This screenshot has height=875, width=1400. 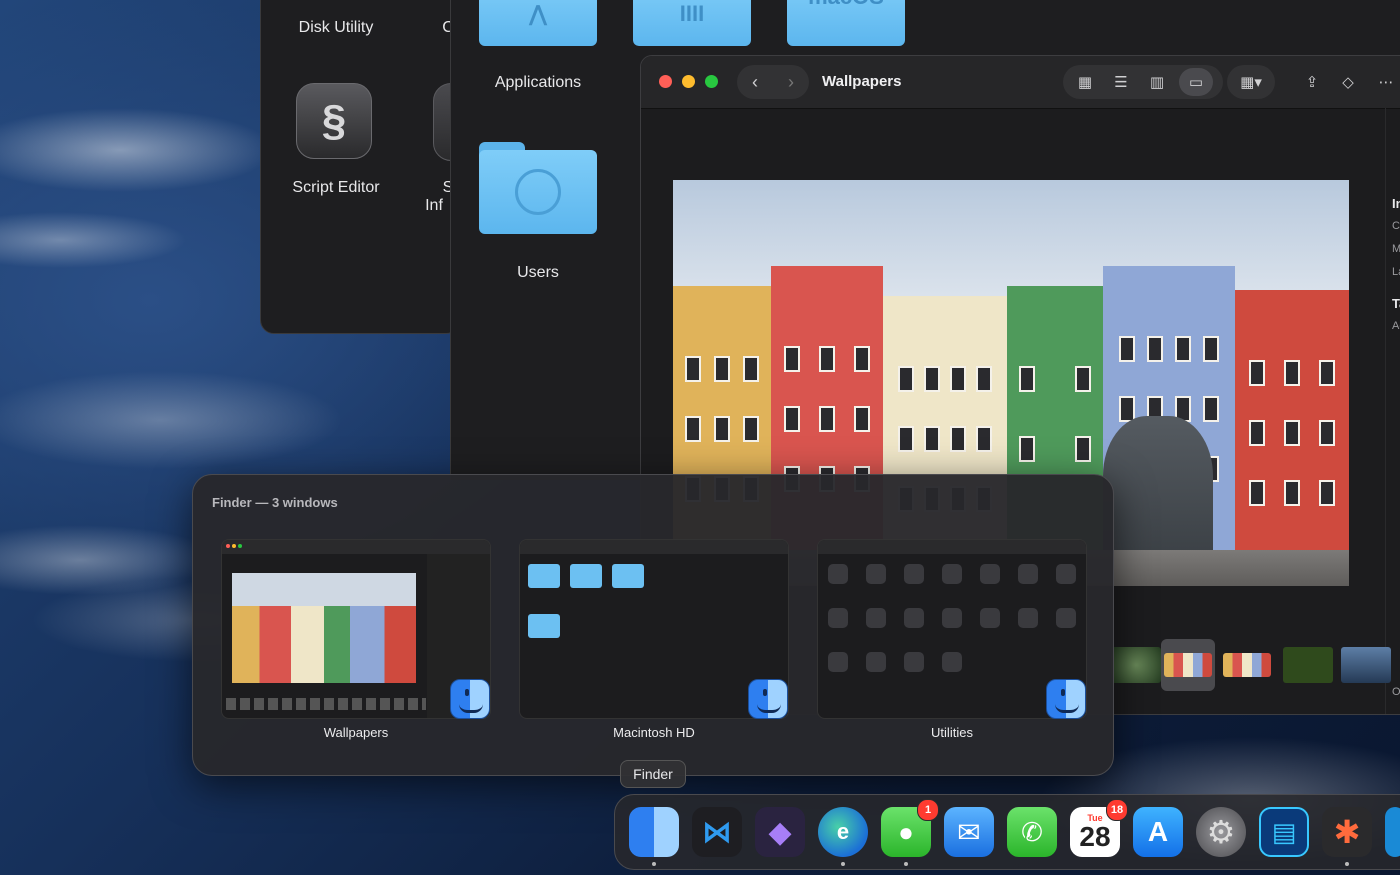 I want to click on window-preview-label: Macintosh HD, so click(x=654, y=732).